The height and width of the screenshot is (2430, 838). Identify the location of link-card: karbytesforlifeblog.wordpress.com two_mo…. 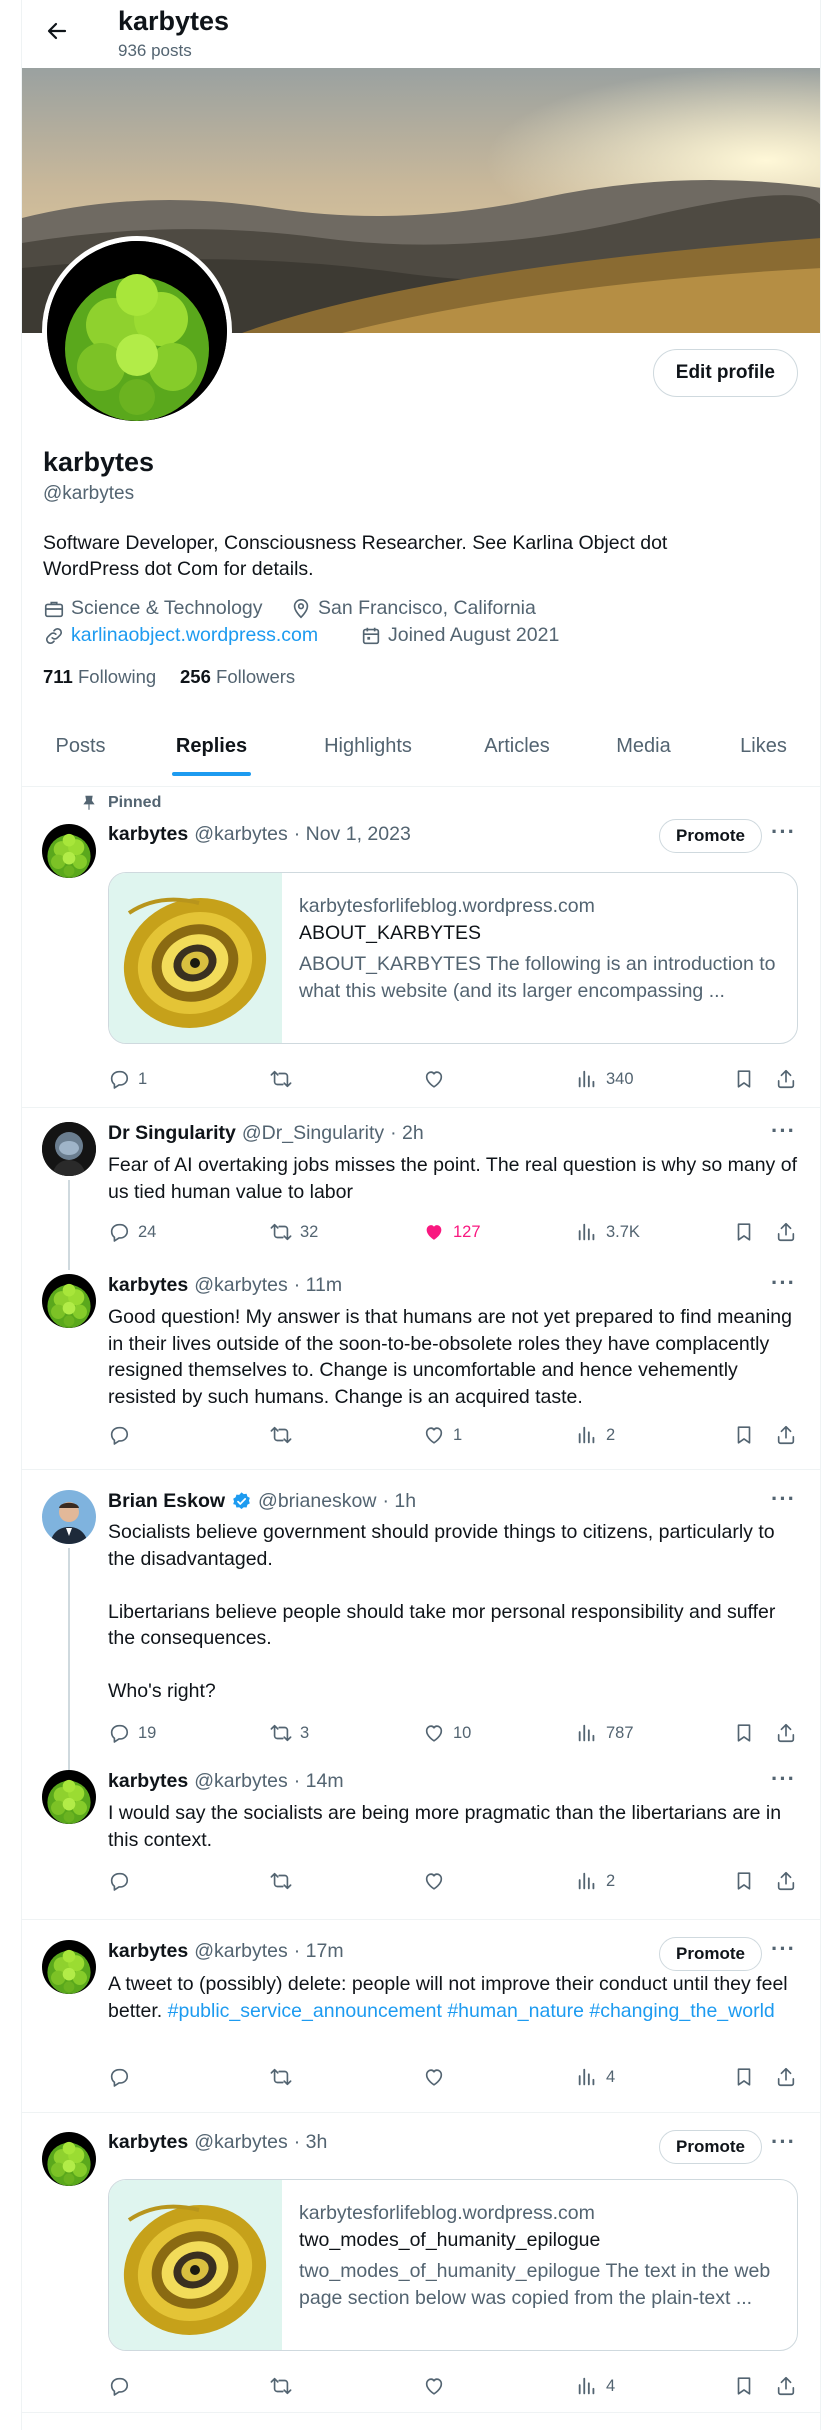
(453, 2265).